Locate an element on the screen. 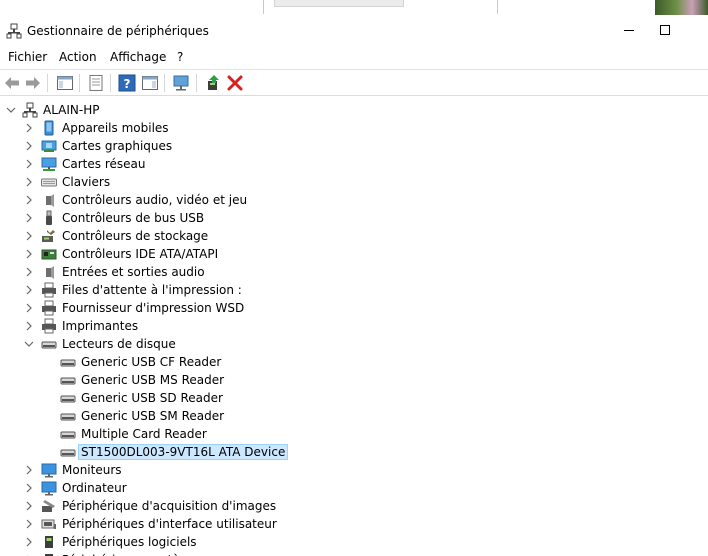 The width and height of the screenshot is (708, 556). background-panel is located at coordinates (339, 3).